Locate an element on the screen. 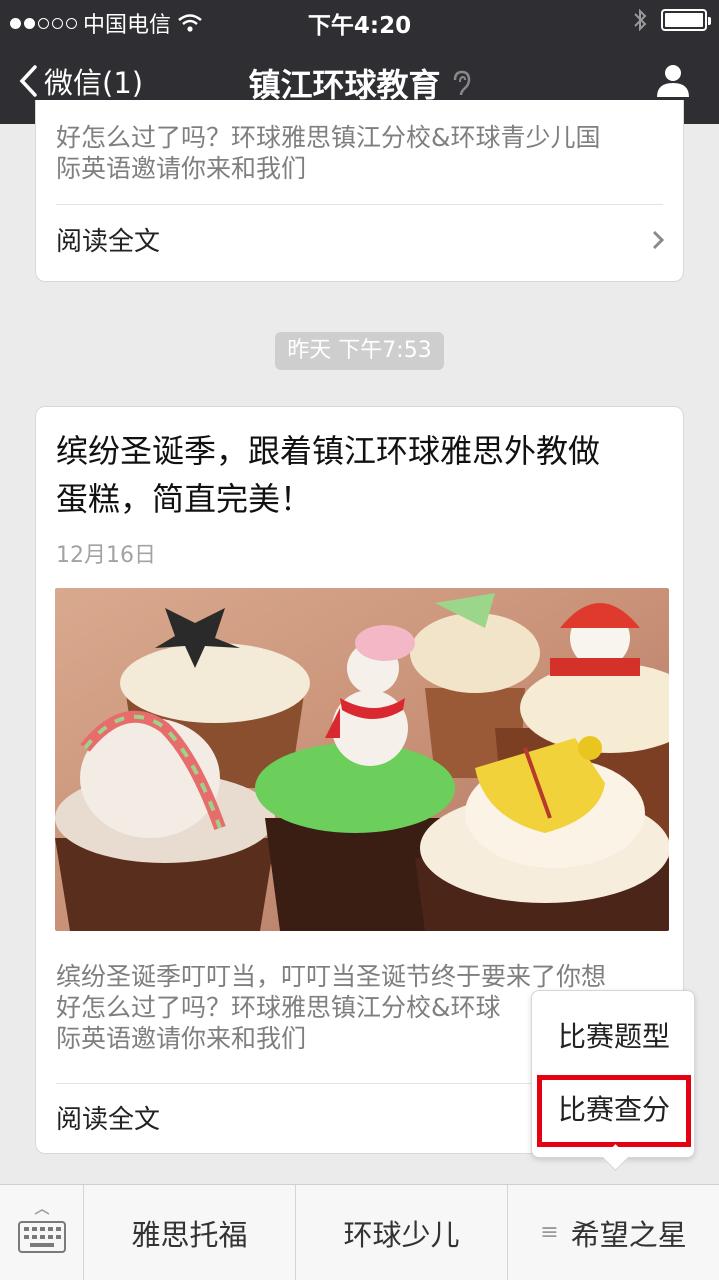  status-time: 下午4:20 is located at coordinates (359, 26).